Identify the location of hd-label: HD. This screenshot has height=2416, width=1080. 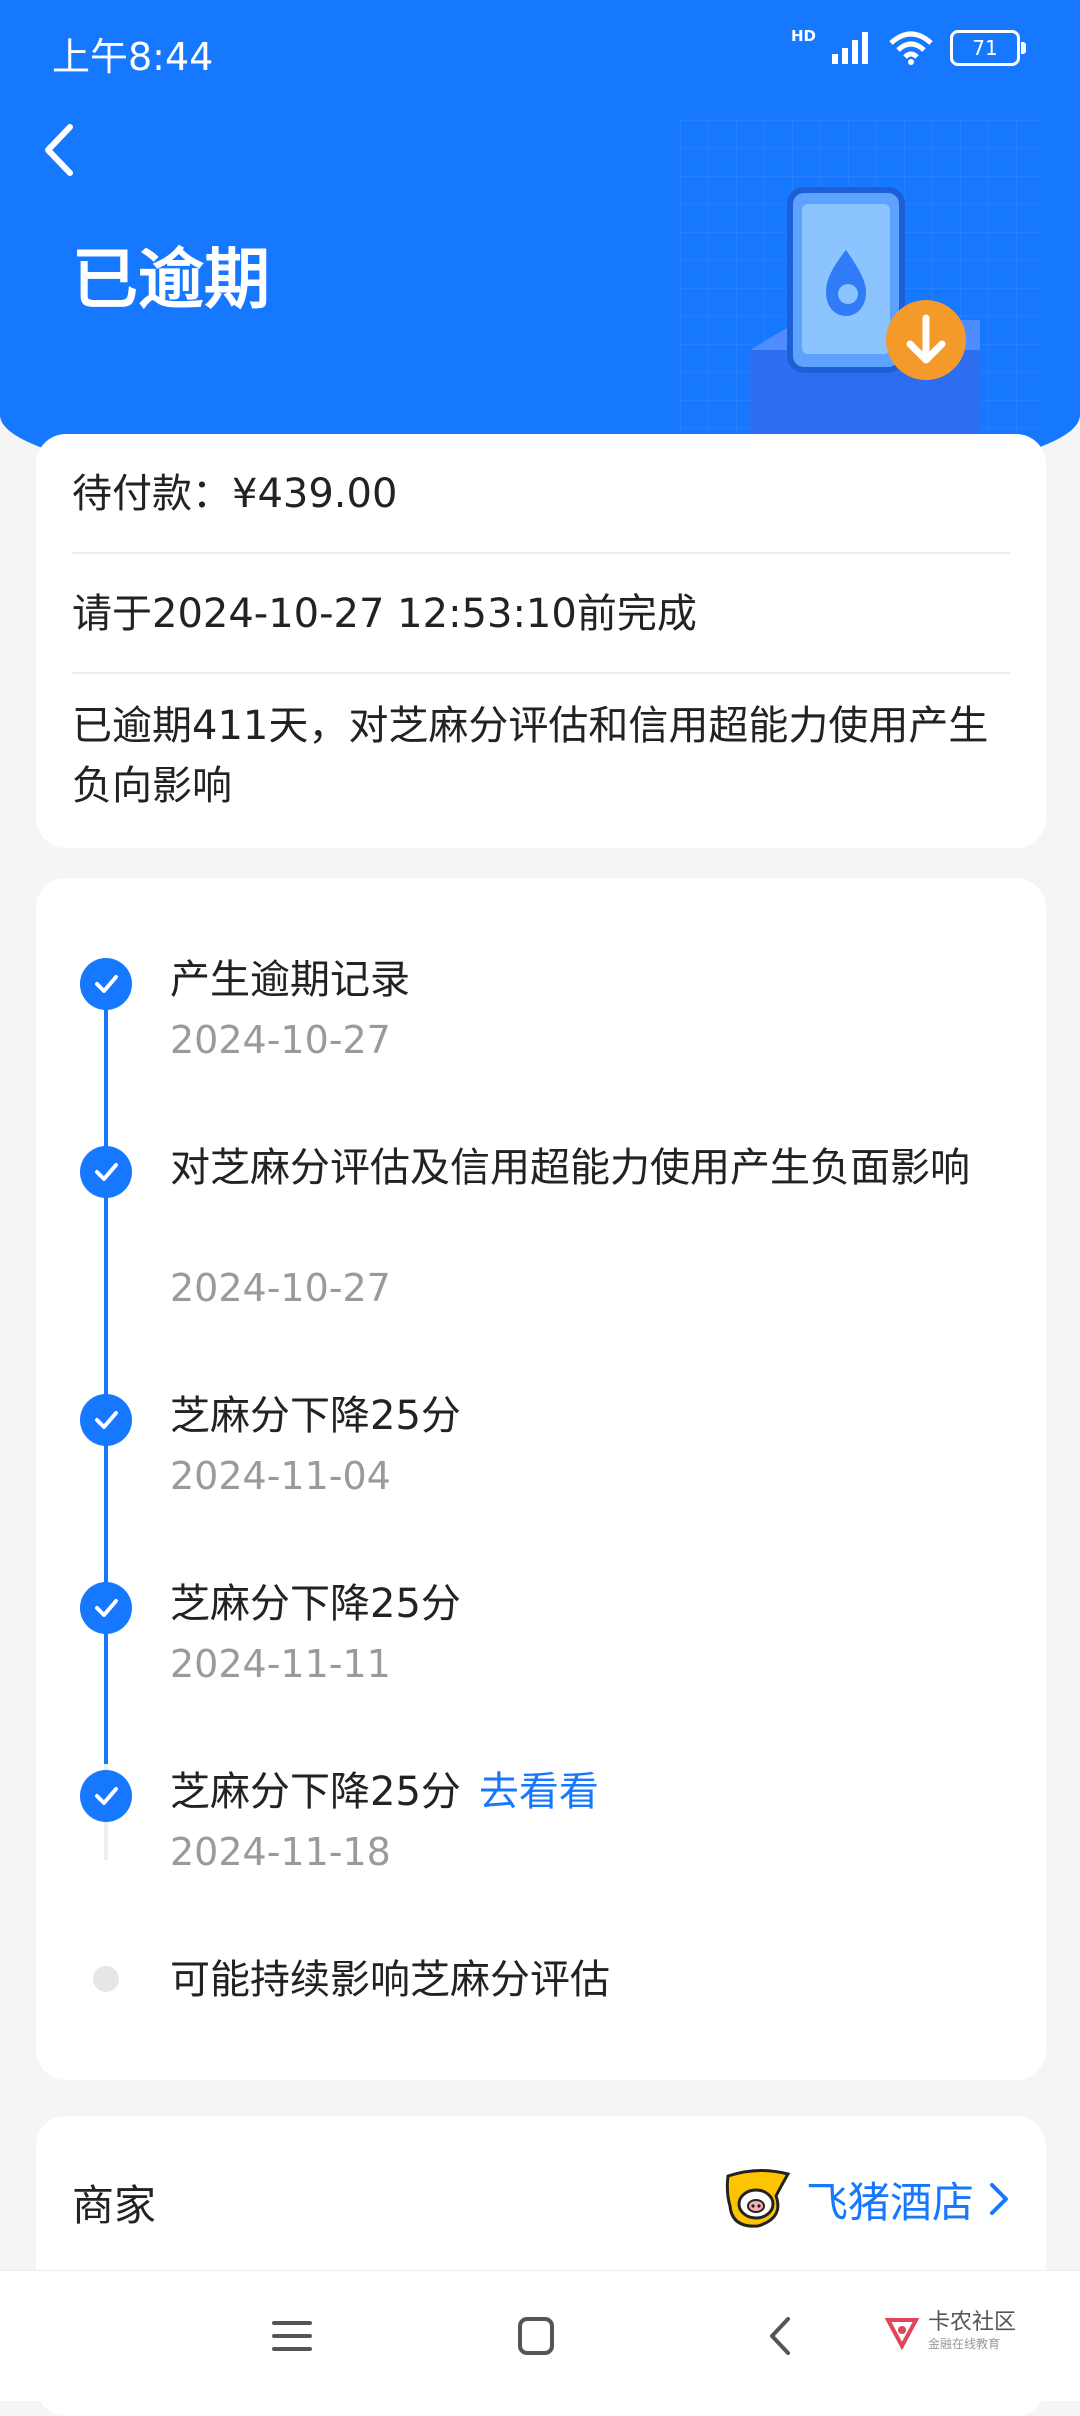
(803, 36).